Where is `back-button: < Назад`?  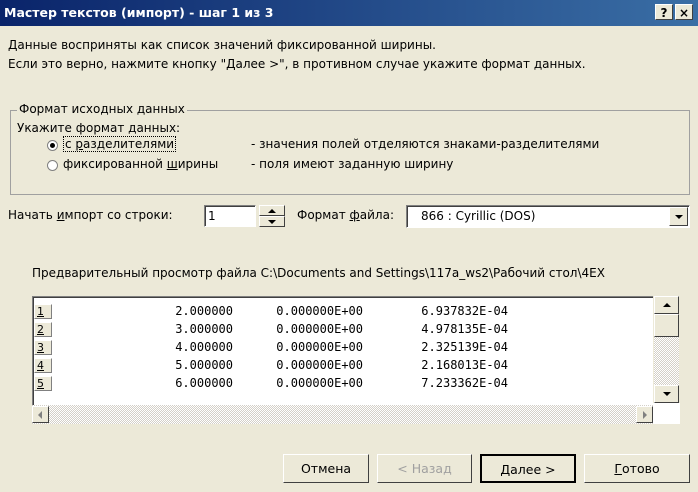 back-button: < Назад is located at coordinates (424, 468).